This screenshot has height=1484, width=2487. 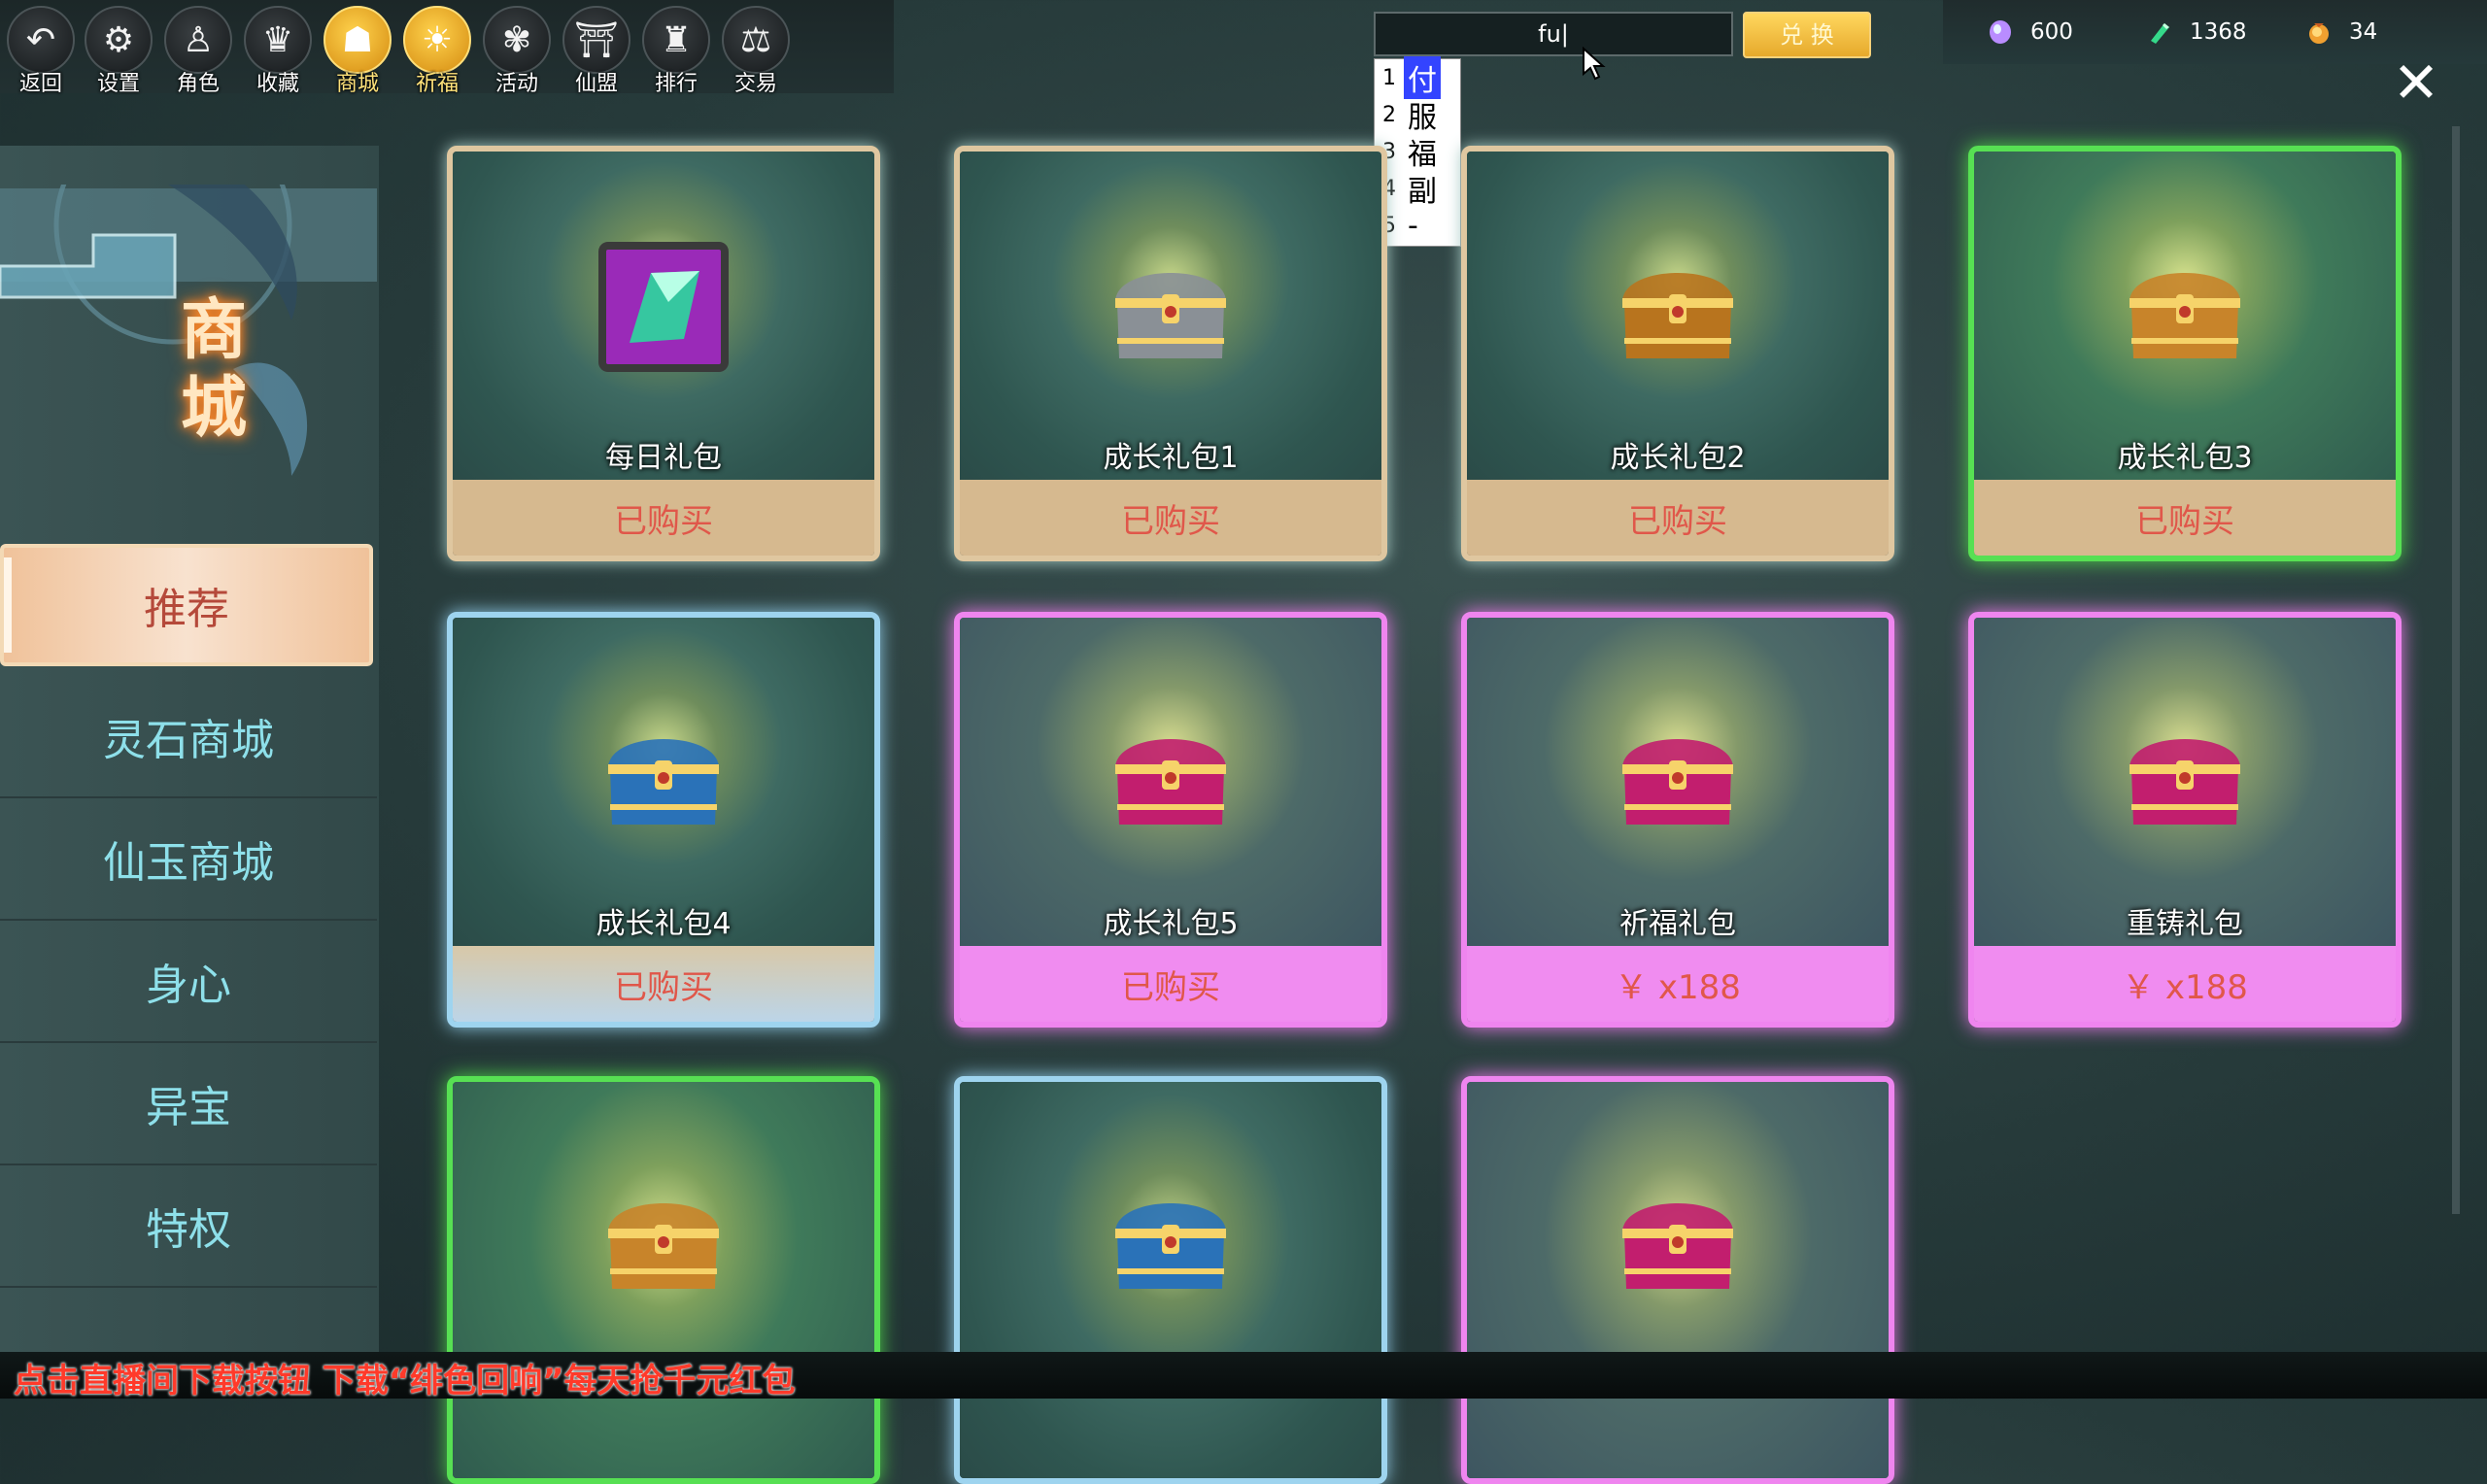 What do you see at coordinates (516, 84) in the screenshot?
I see `toolbar-label: 活动` at bounding box center [516, 84].